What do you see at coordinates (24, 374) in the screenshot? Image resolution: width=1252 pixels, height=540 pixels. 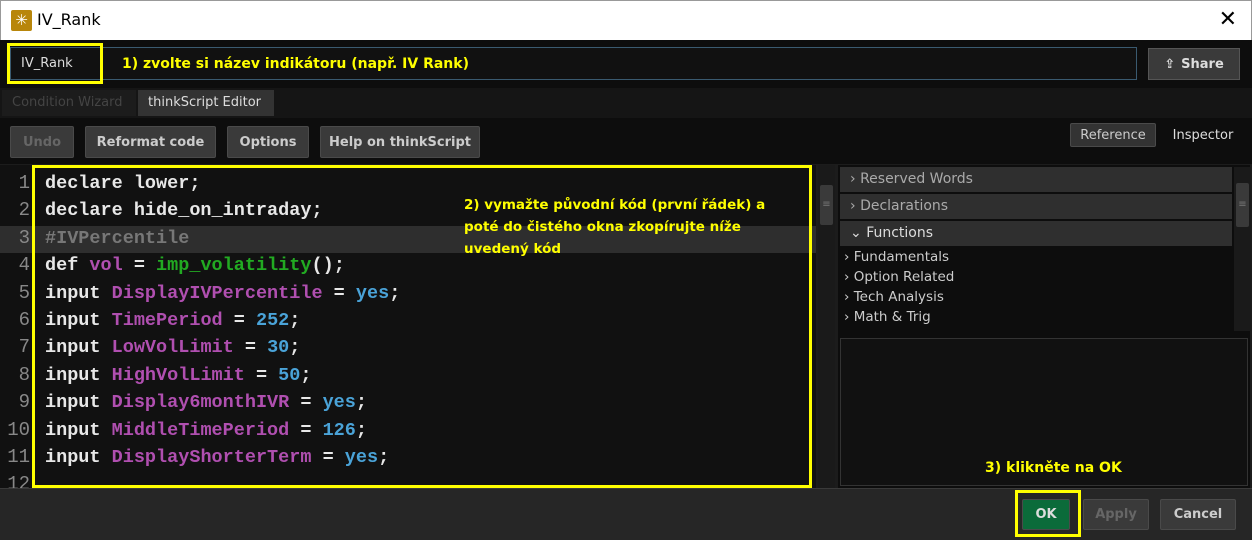 I see `line-number: 8` at bounding box center [24, 374].